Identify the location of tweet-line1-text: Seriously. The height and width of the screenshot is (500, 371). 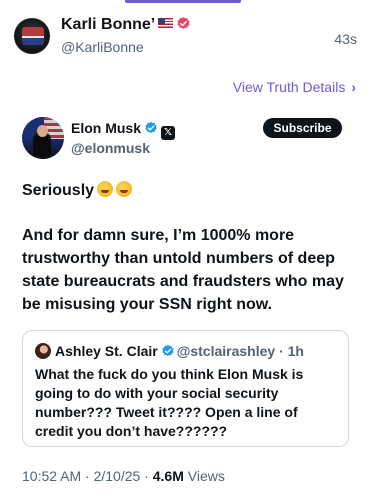
(58, 190).